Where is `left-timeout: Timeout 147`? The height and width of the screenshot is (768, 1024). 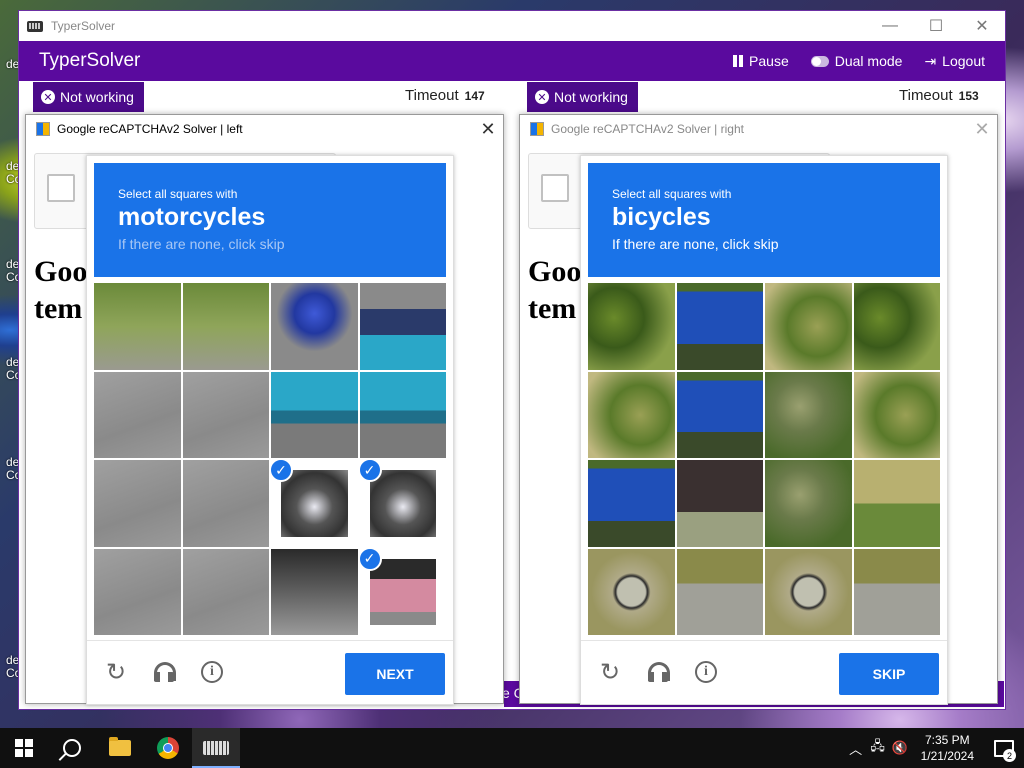 left-timeout: Timeout 147 is located at coordinates (445, 95).